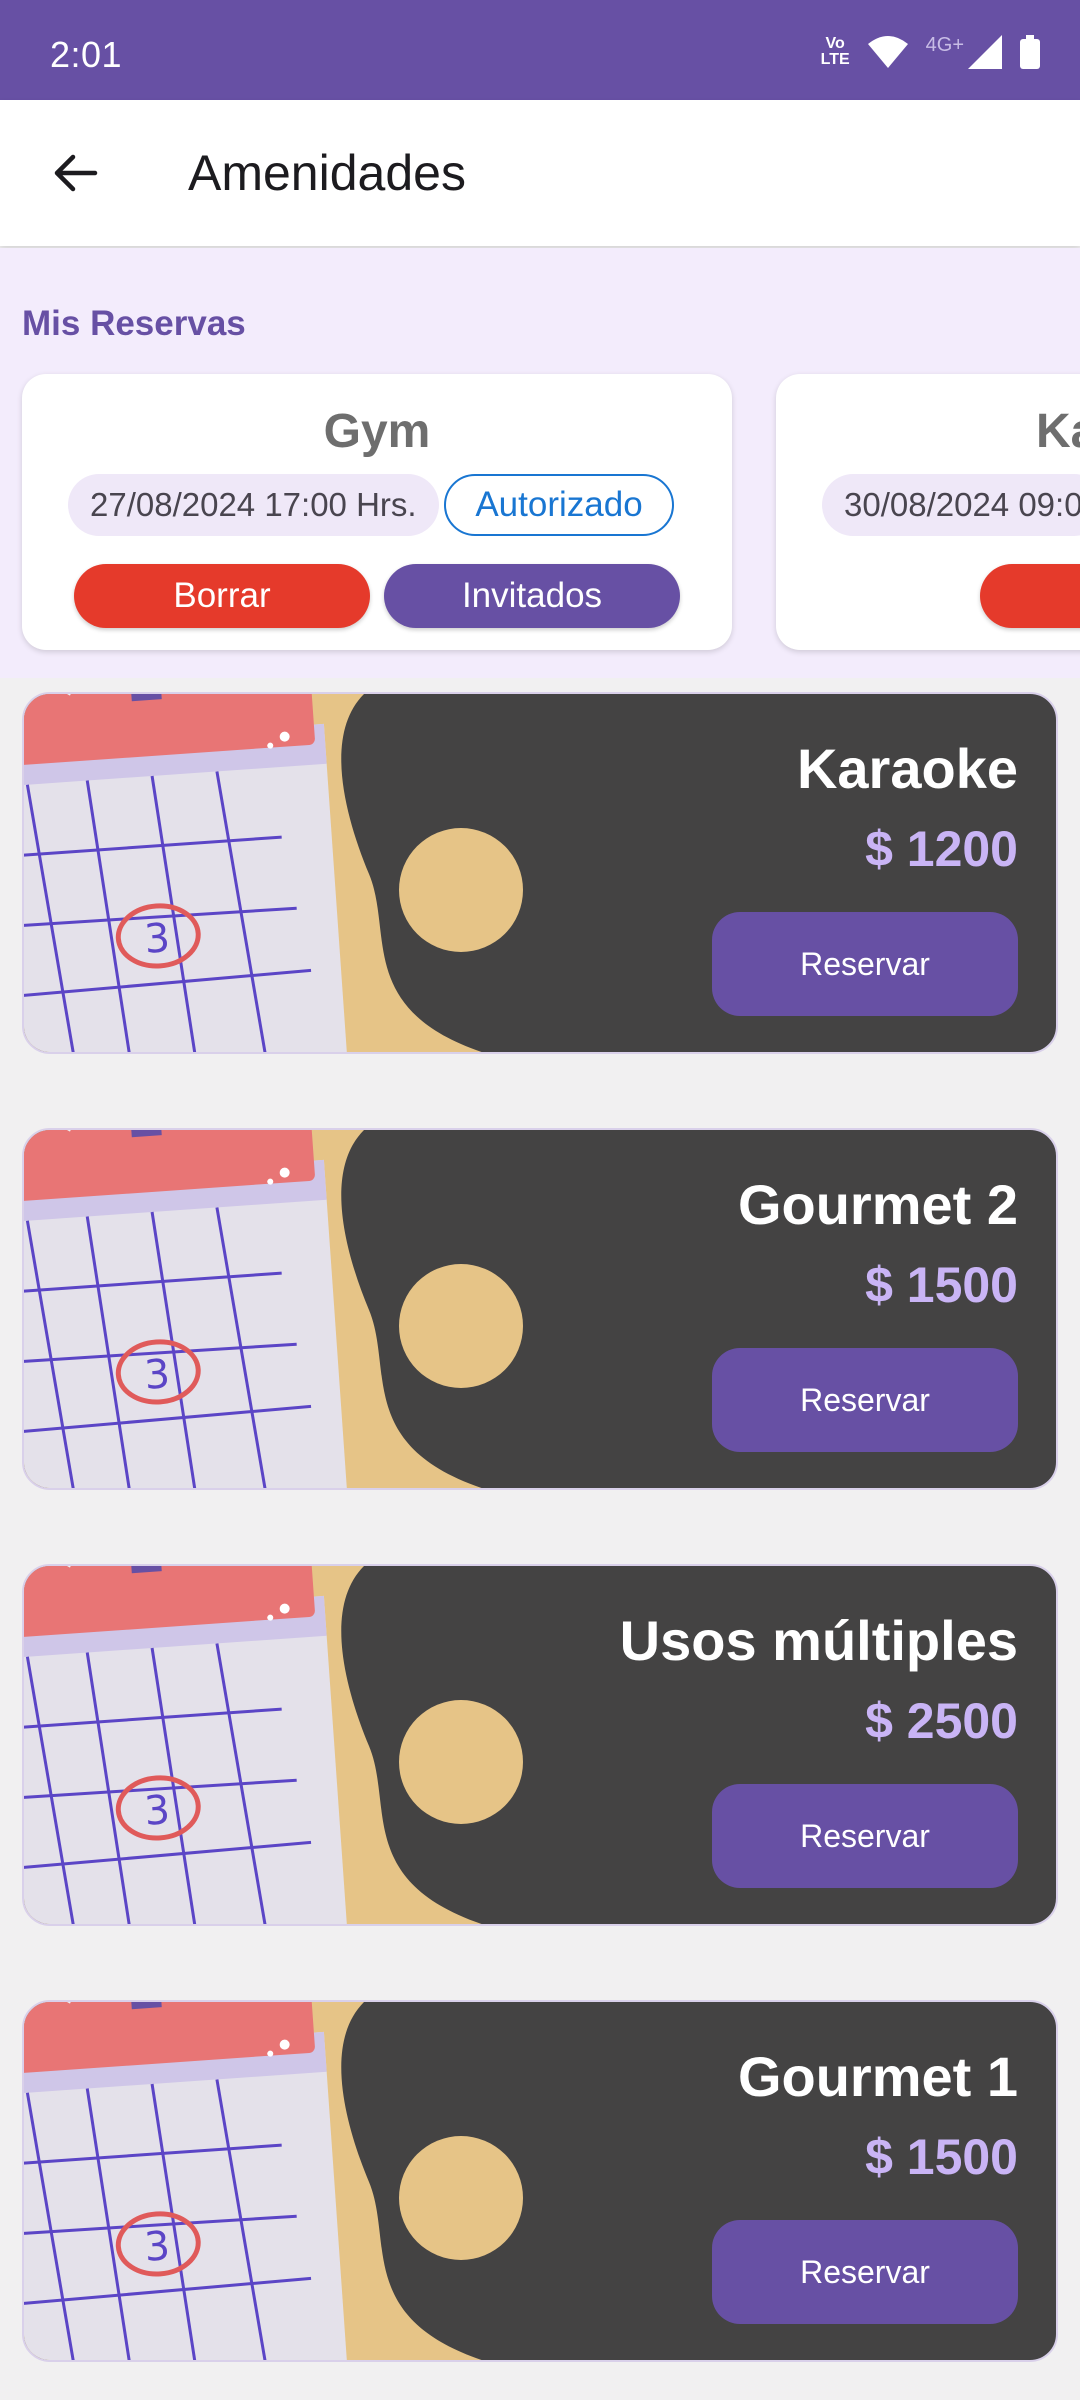 This screenshot has width=1080, height=2400. I want to click on reservations-title: Mis Reservas, so click(134, 323).